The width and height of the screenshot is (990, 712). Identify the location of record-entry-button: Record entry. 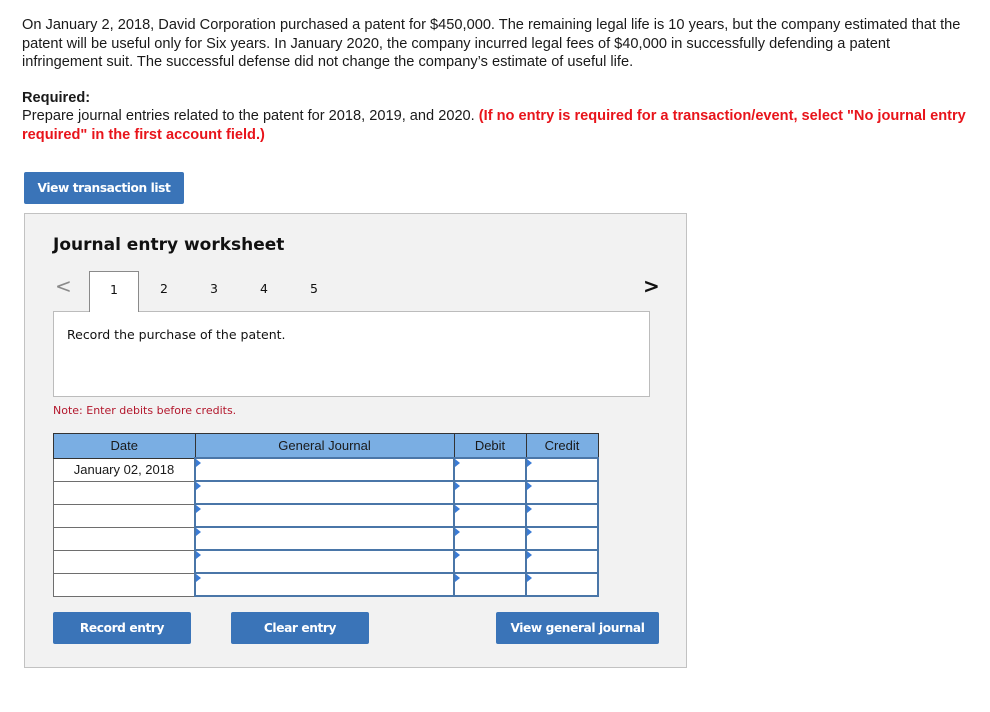
(122, 628).